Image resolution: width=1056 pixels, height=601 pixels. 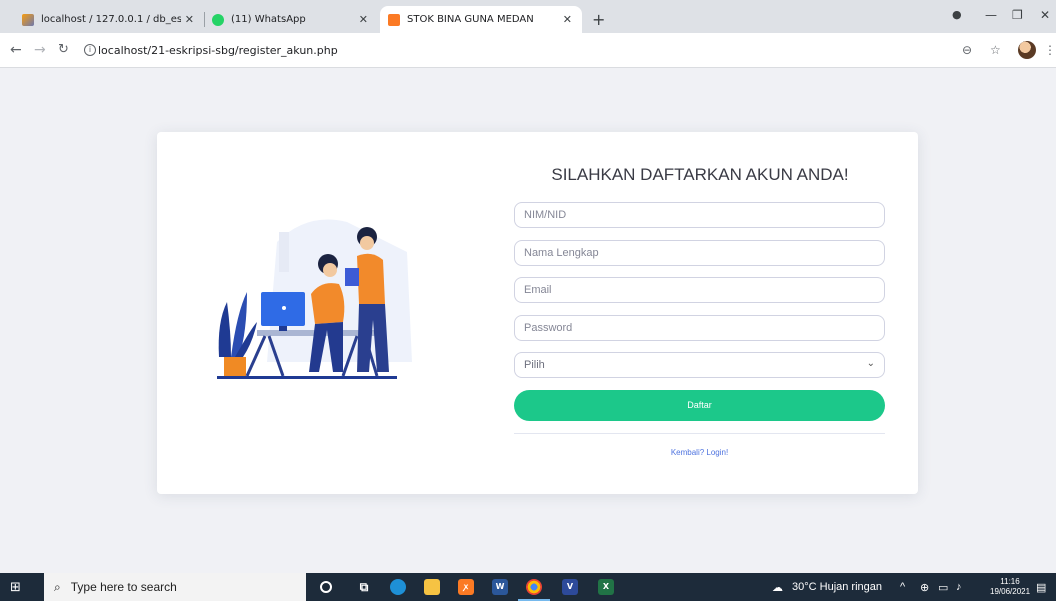 What do you see at coordinates (699, 253) in the screenshot?
I see `nama-lengkap-input` at bounding box center [699, 253].